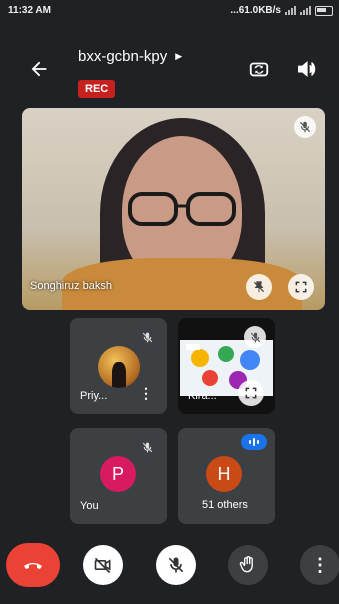 This screenshot has height=604, width=339. I want to click on avatar: P, so click(118, 474).